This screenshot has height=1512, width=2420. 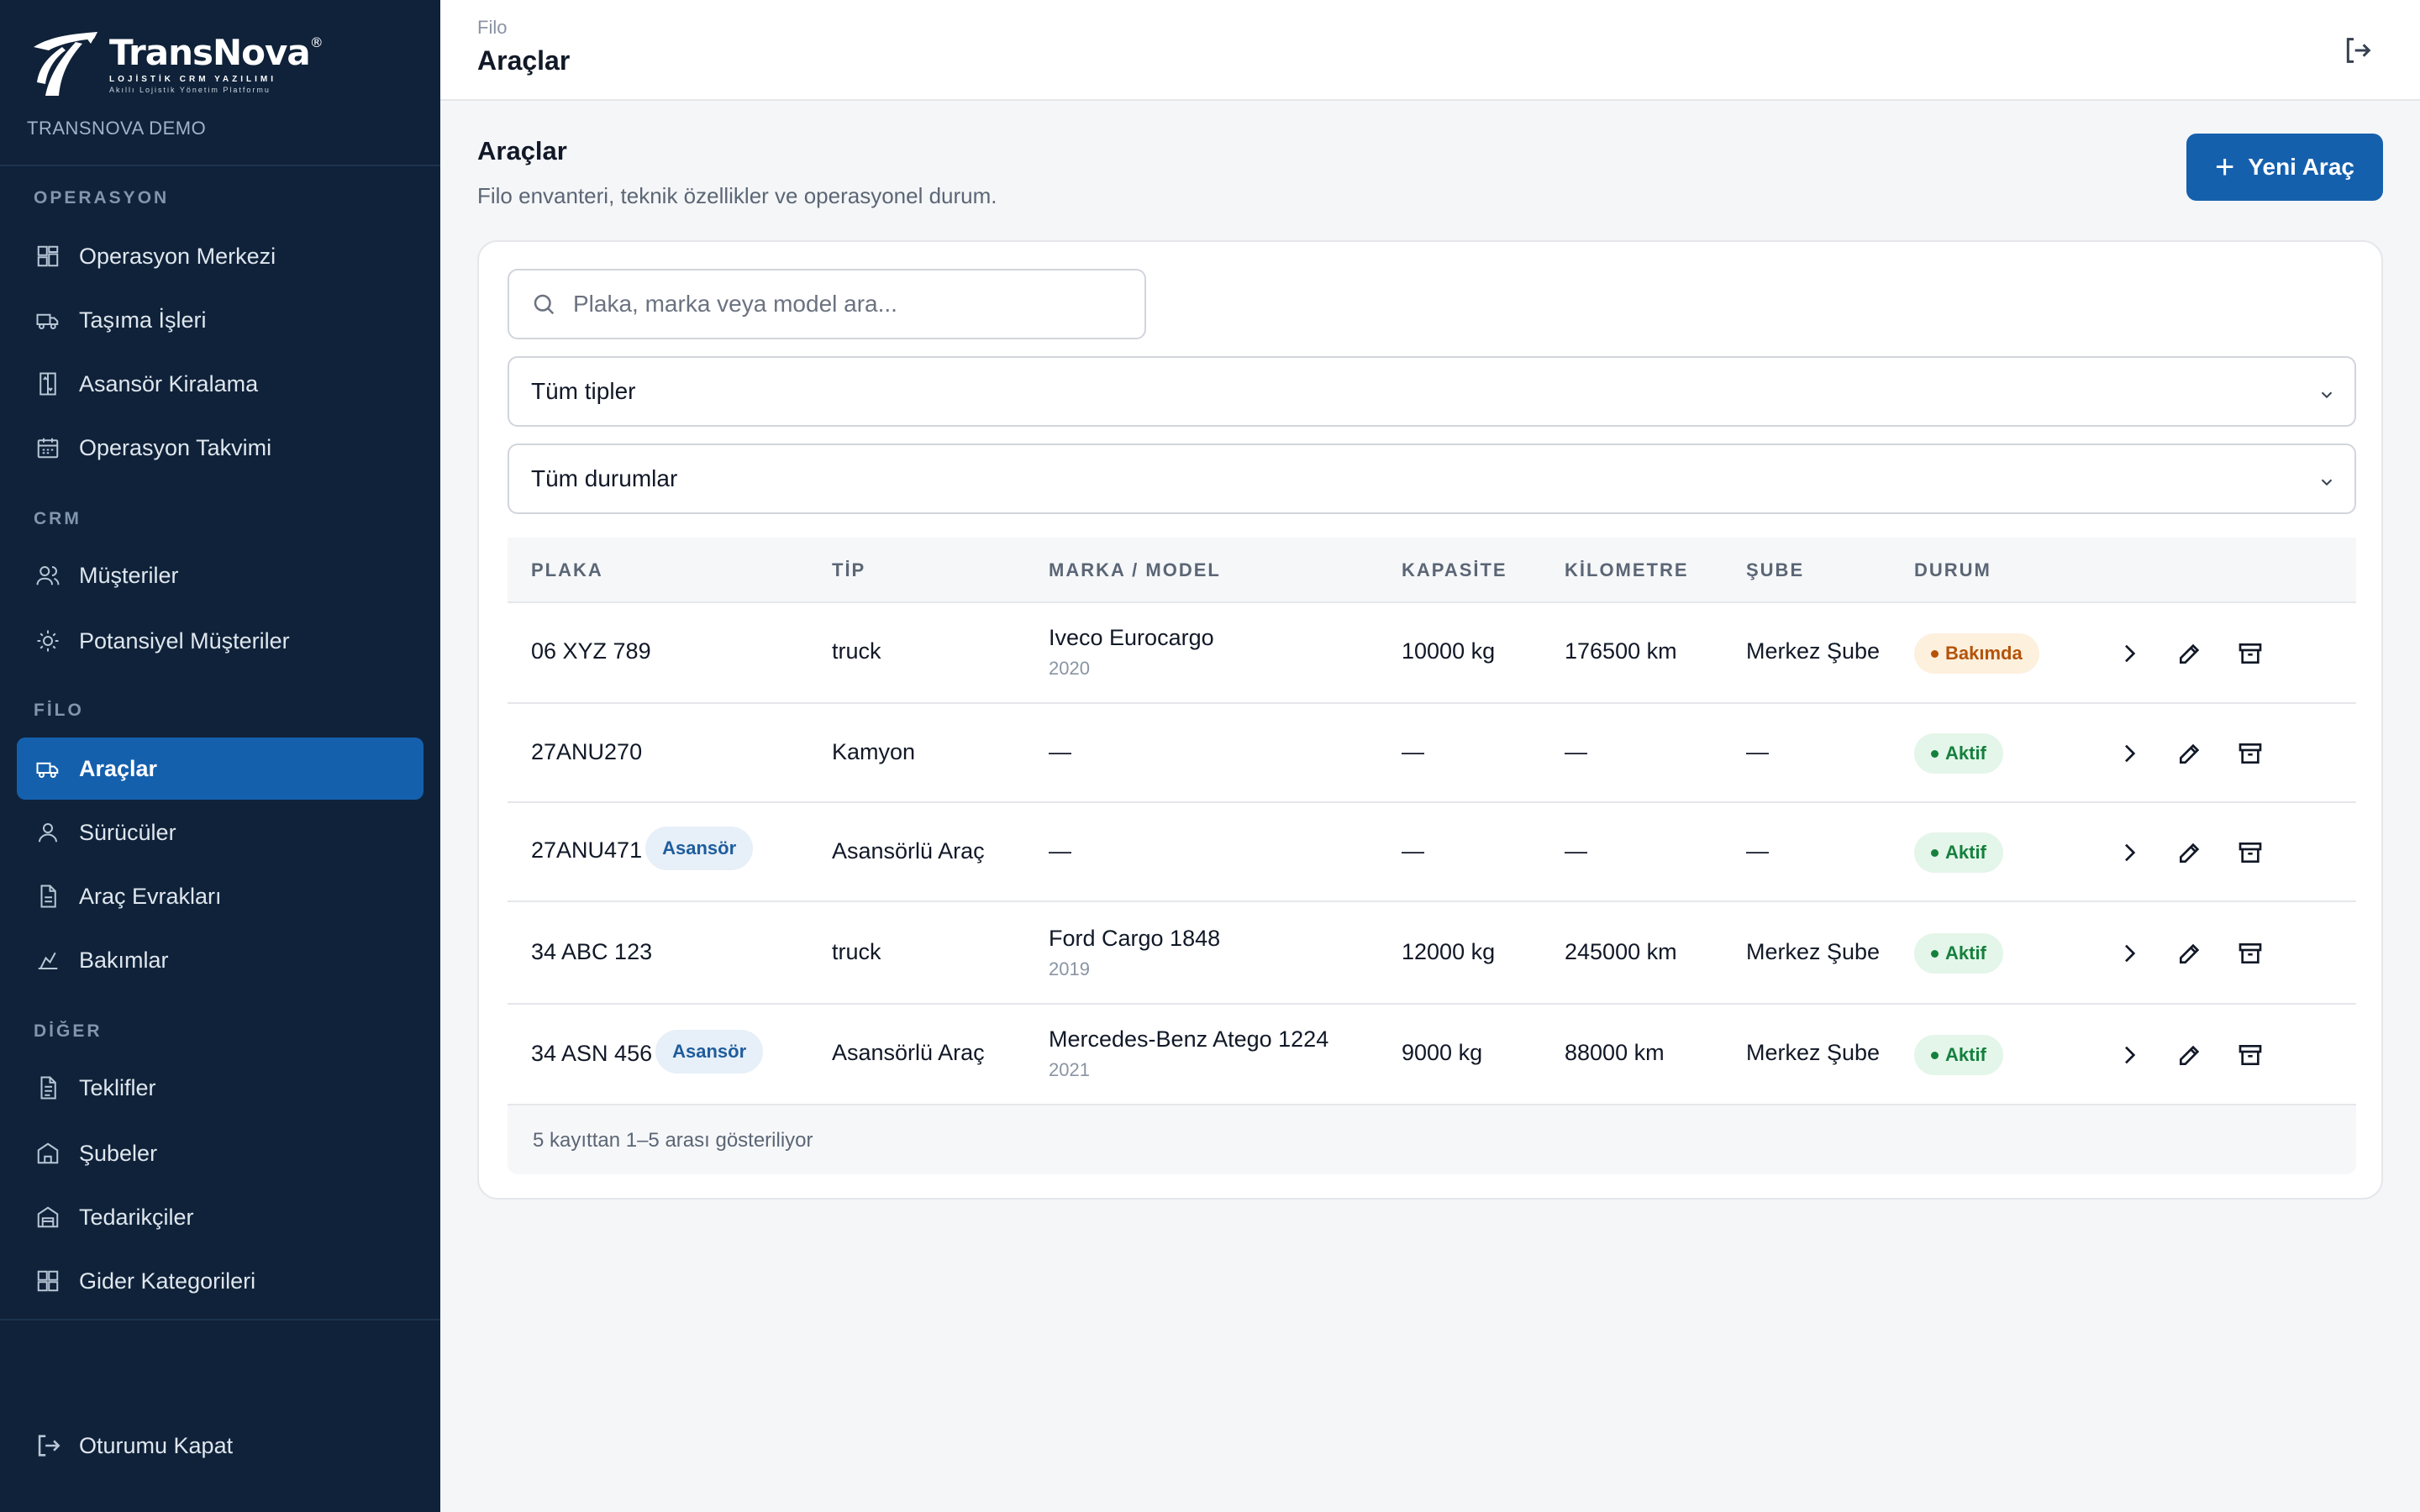 What do you see at coordinates (220, 320) in the screenshot?
I see `sidebar-item-tasima-isleri: Taşıma İşleri` at bounding box center [220, 320].